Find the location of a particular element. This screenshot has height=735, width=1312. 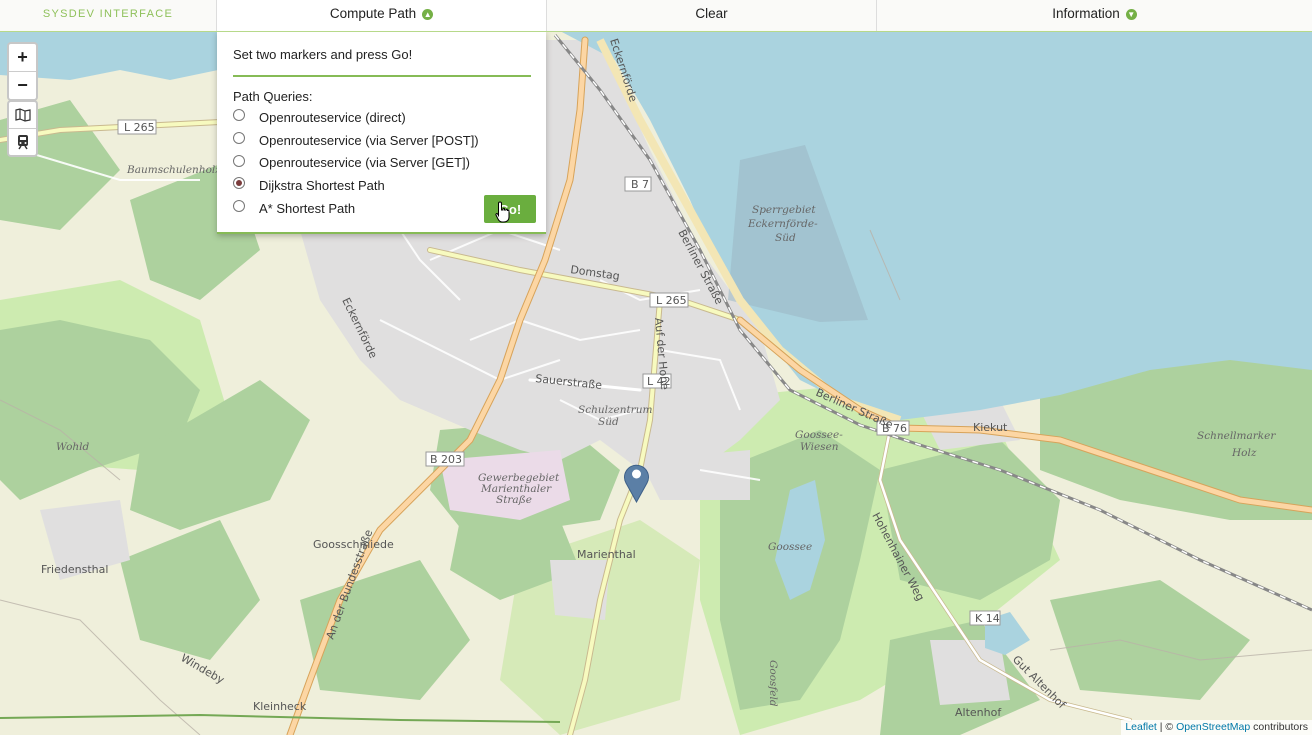

information-label: Information is located at coordinates (1086, 13).